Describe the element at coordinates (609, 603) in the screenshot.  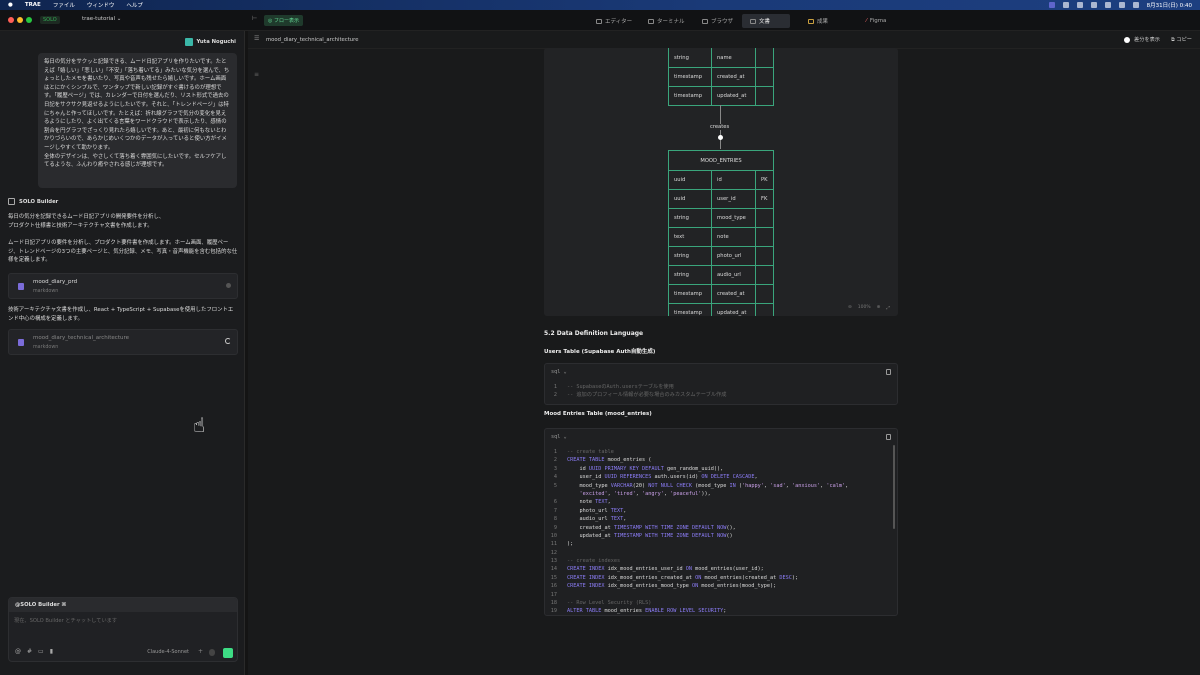
I see `code-text: -- Row Level Security (RLS)` at that location.